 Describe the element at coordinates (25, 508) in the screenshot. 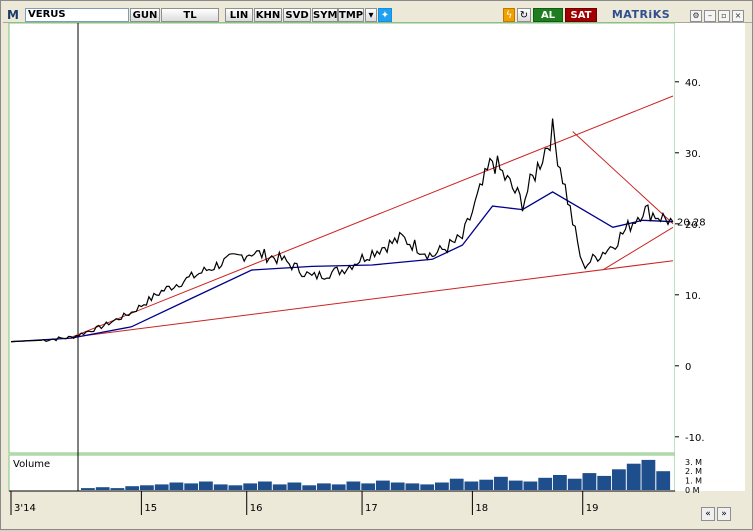

I see `x-tick-label: 3'14` at that location.